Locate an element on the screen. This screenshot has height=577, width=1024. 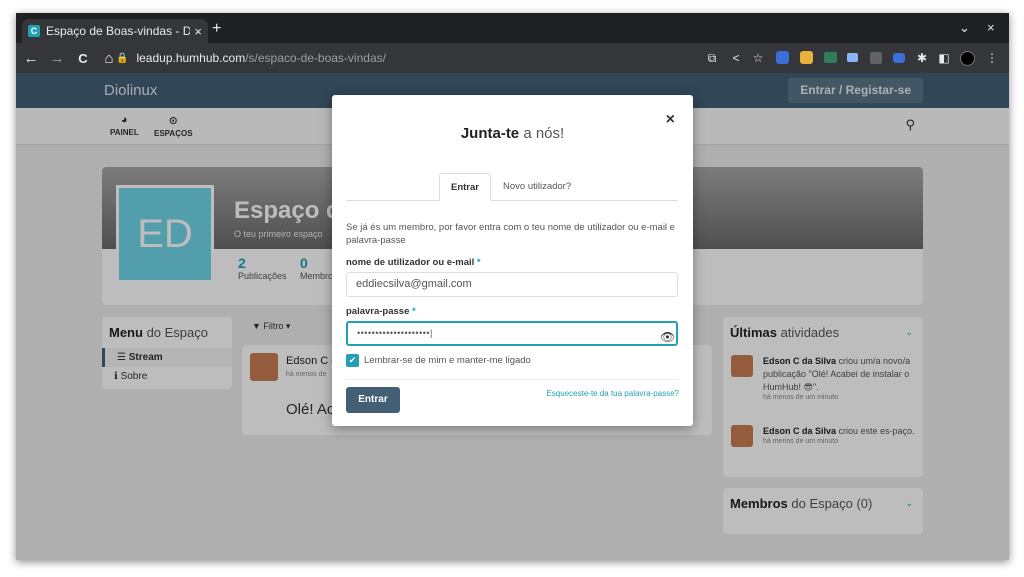
tab-strip: C Espaço de Boas-vindas - D × + ⌄ × is located at coordinates (512, 28).